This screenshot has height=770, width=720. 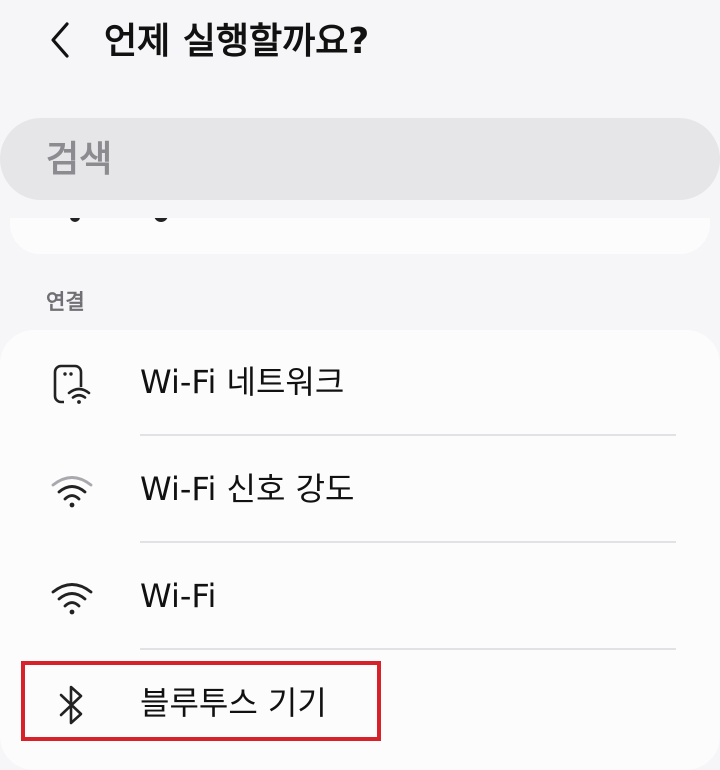 I want to click on list-item-wifi-network: Wi-Fi 네트워크, so click(x=360, y=383).